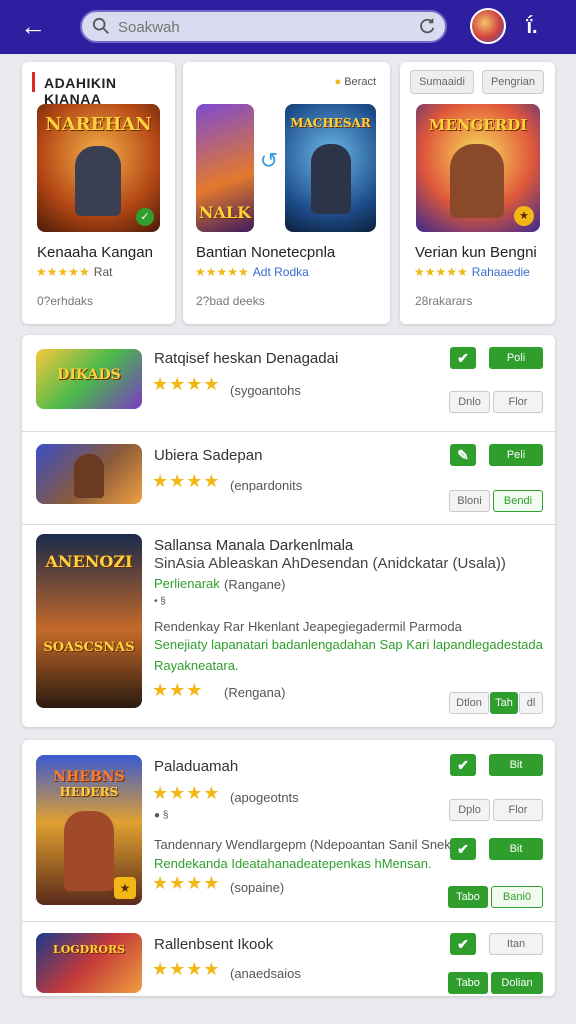 This screenshot has height=1024, width=576. I want to click on play-button-2: Bit, so click(516, 849).